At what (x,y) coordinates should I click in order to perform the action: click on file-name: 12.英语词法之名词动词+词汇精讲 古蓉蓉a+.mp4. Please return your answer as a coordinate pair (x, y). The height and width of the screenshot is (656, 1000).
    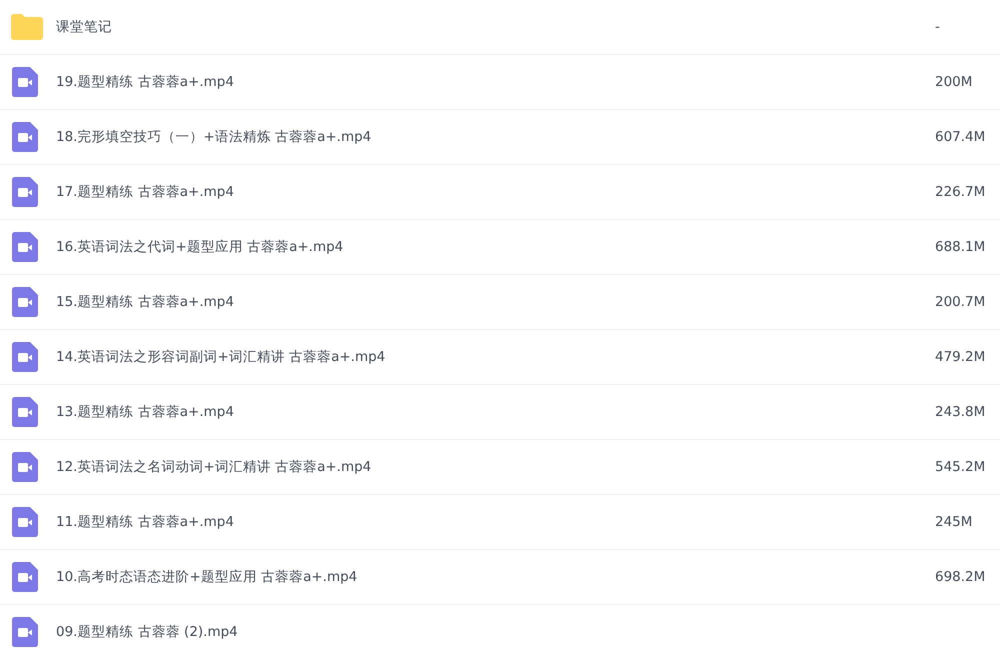
    Looking at the image, I should click on (214, 467).